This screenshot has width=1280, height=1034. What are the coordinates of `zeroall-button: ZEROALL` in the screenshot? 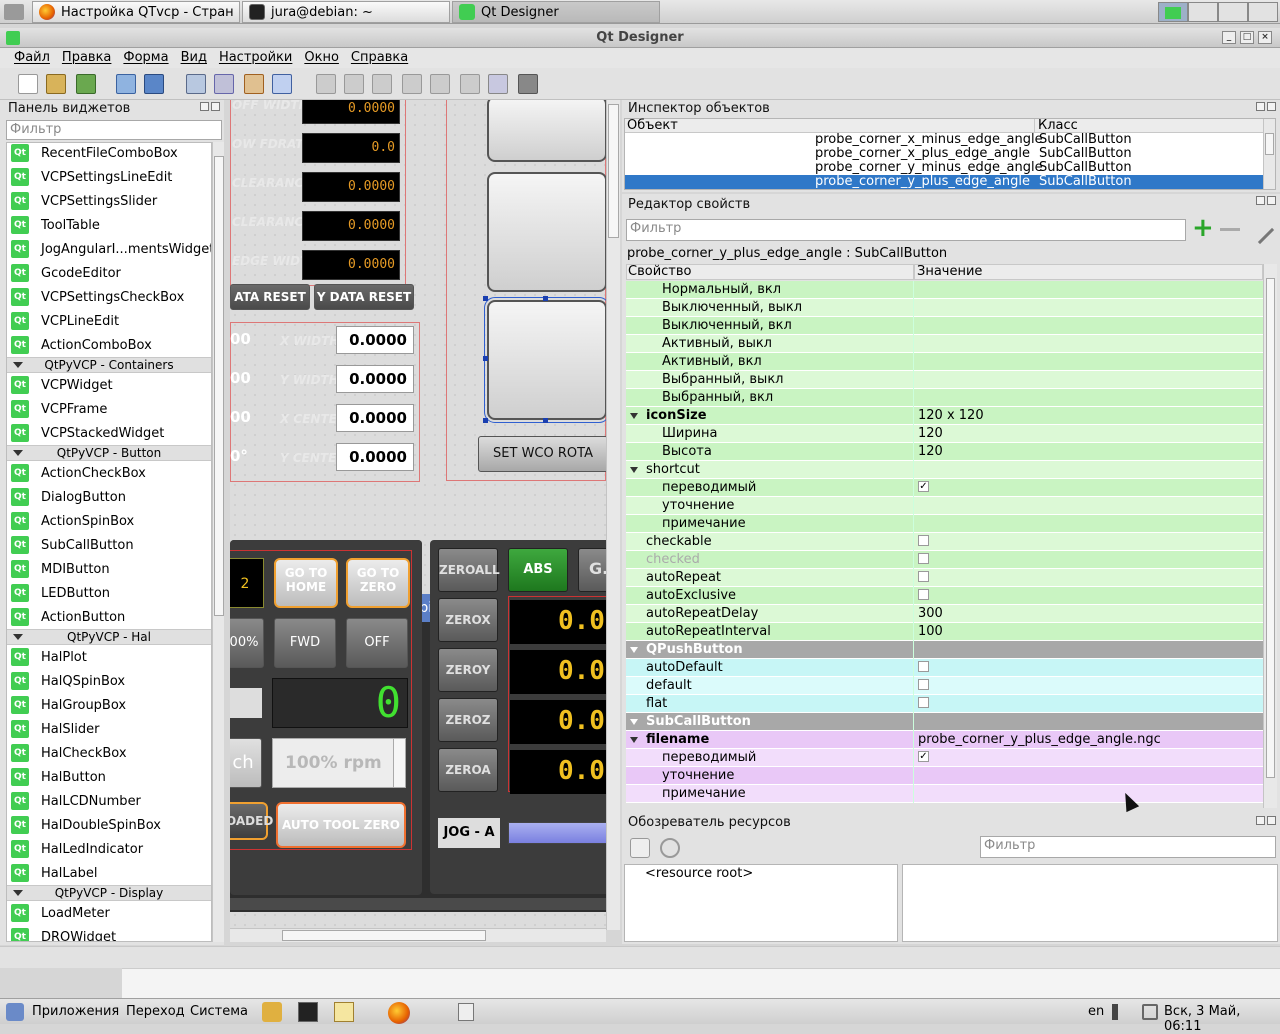 It's located at (469, 570).